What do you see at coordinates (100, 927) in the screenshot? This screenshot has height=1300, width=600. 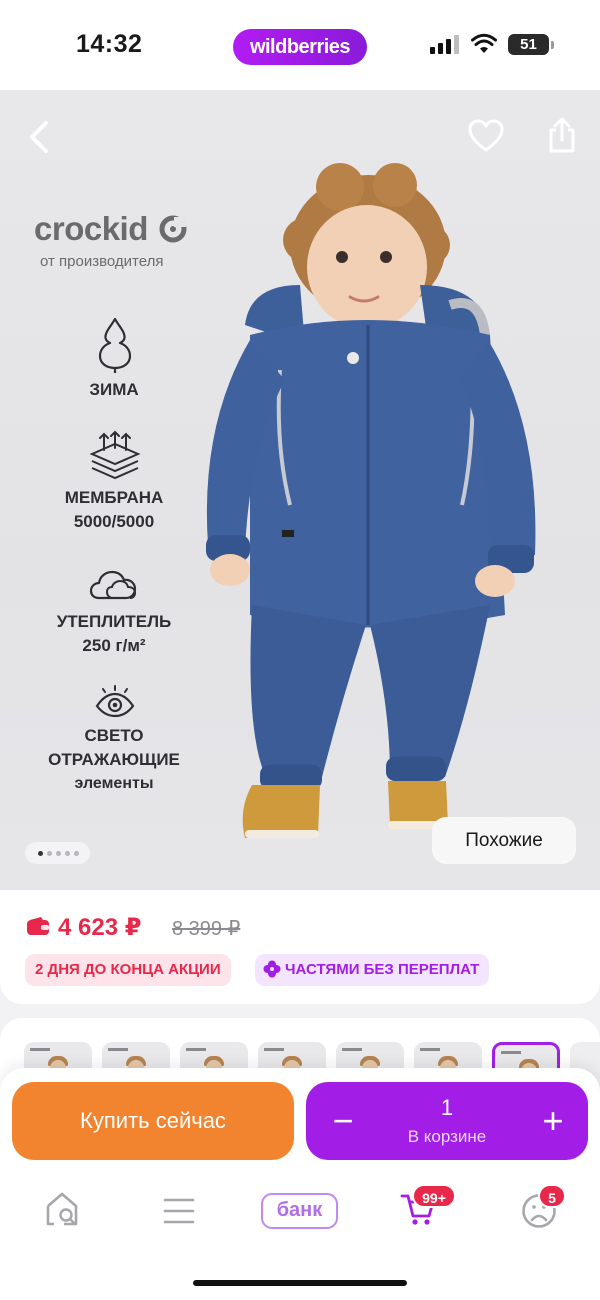 I see `current-price: 4 623 ₽` at bounding box center [100, 927].